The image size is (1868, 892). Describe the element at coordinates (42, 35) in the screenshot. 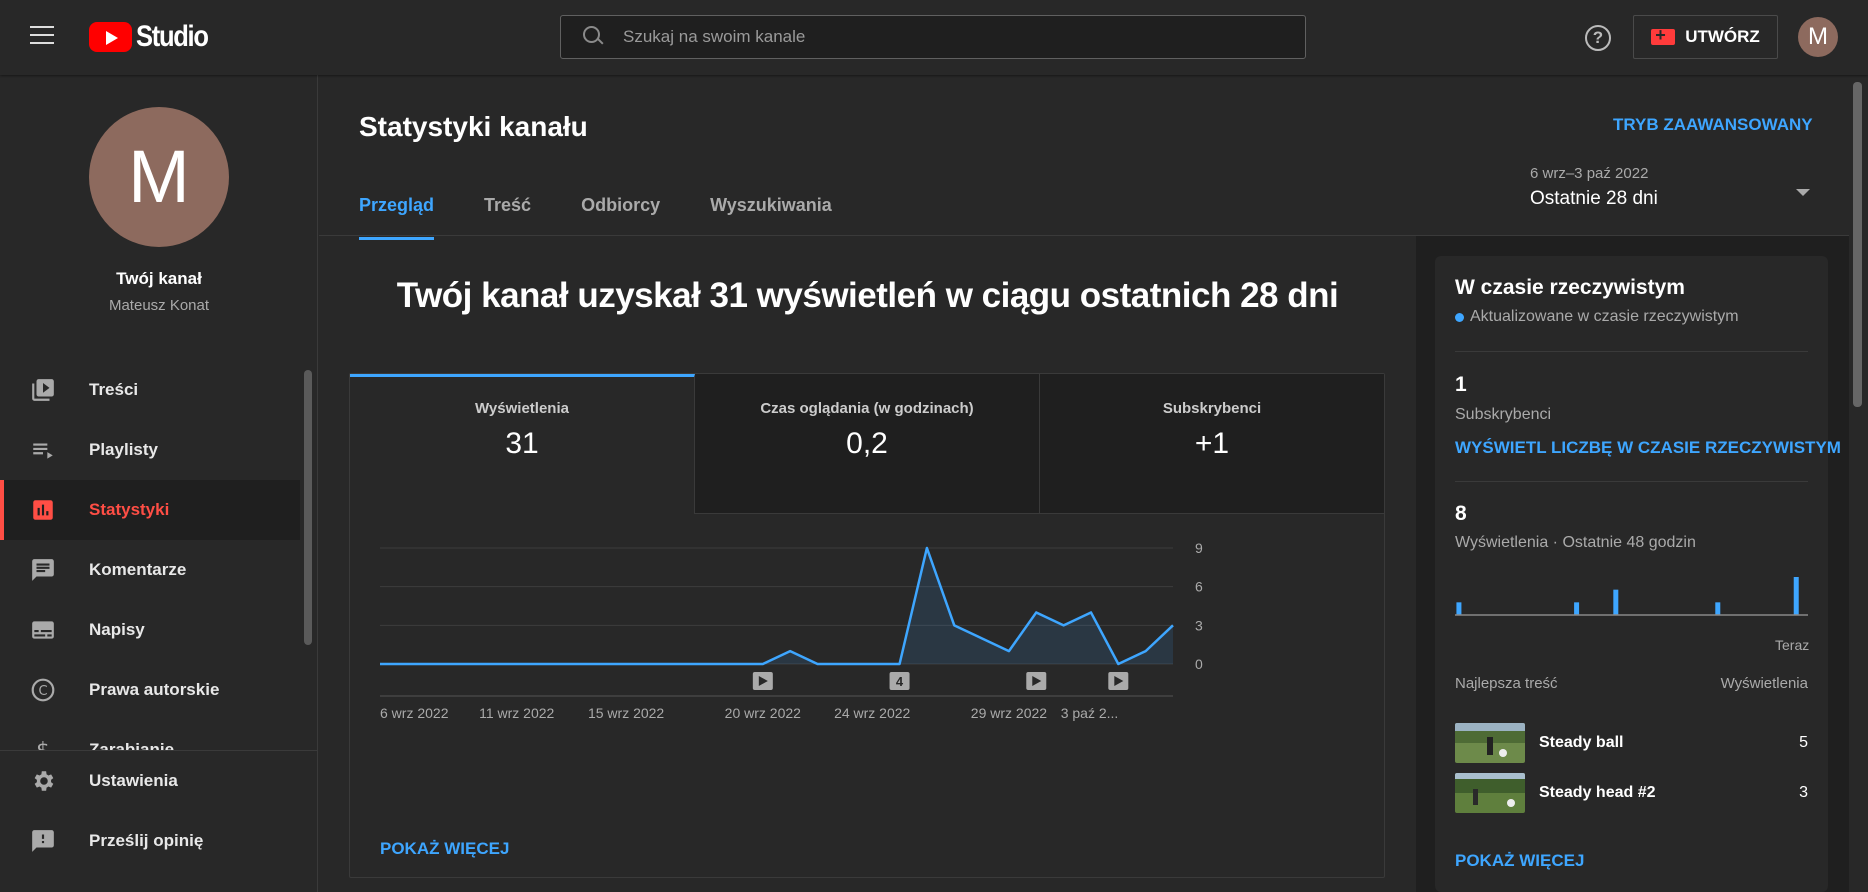

I see `menu-icon` at that location.